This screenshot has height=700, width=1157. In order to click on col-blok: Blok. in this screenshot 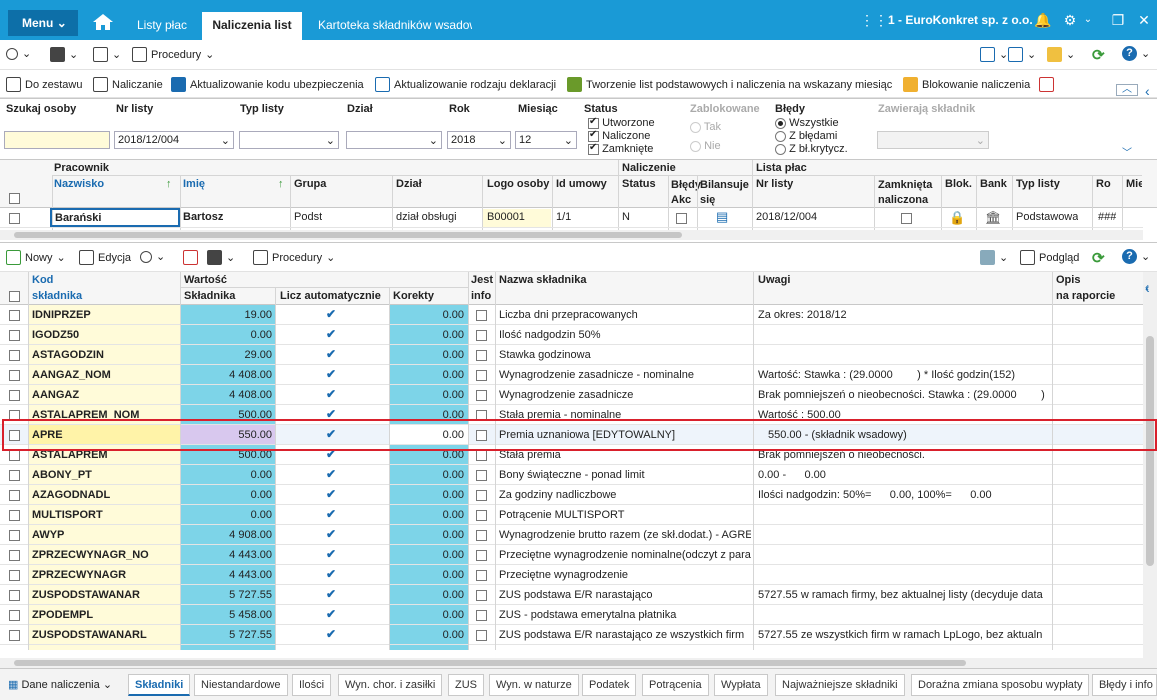, I will do `click(958, 184)`.